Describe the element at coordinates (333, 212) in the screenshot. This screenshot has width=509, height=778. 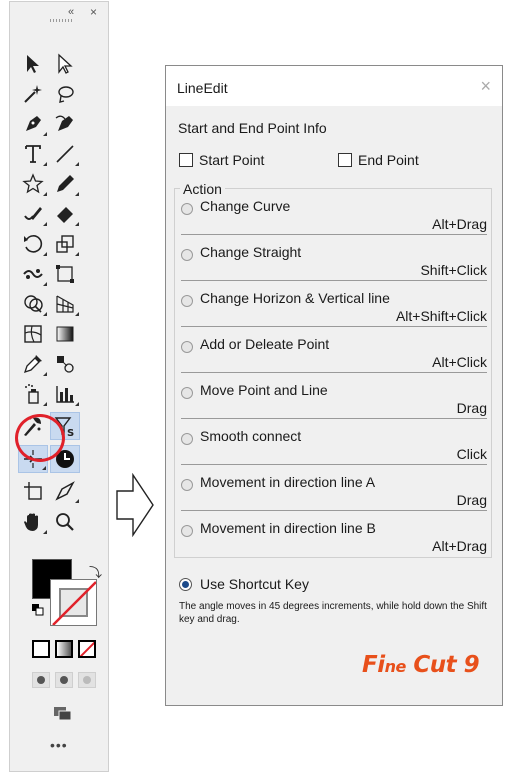
I see `action-change-curve: Change Curve Alt+Drag` at that location.